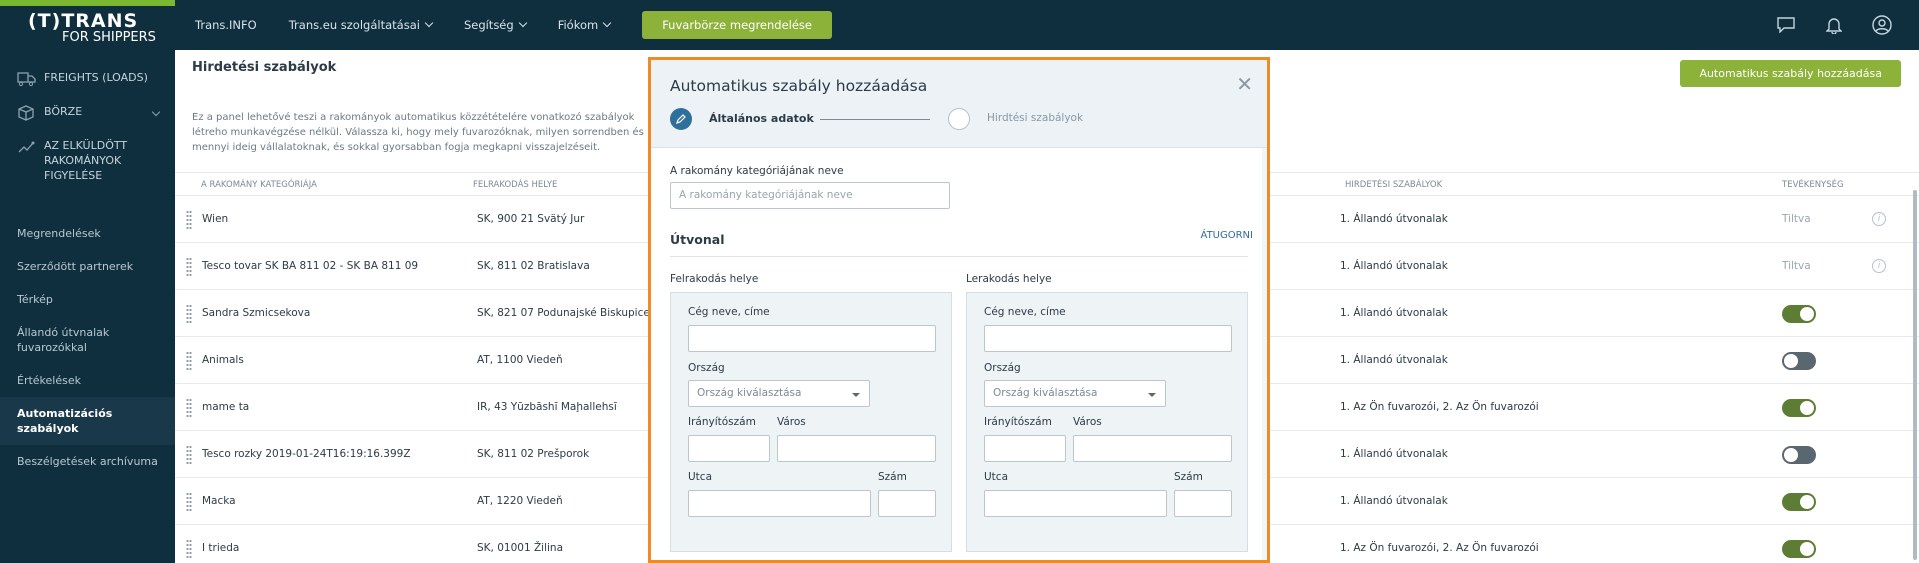  I want to click on sidebar-item-chat-archive: Beszélgetések archívuma, so click(87, 461).